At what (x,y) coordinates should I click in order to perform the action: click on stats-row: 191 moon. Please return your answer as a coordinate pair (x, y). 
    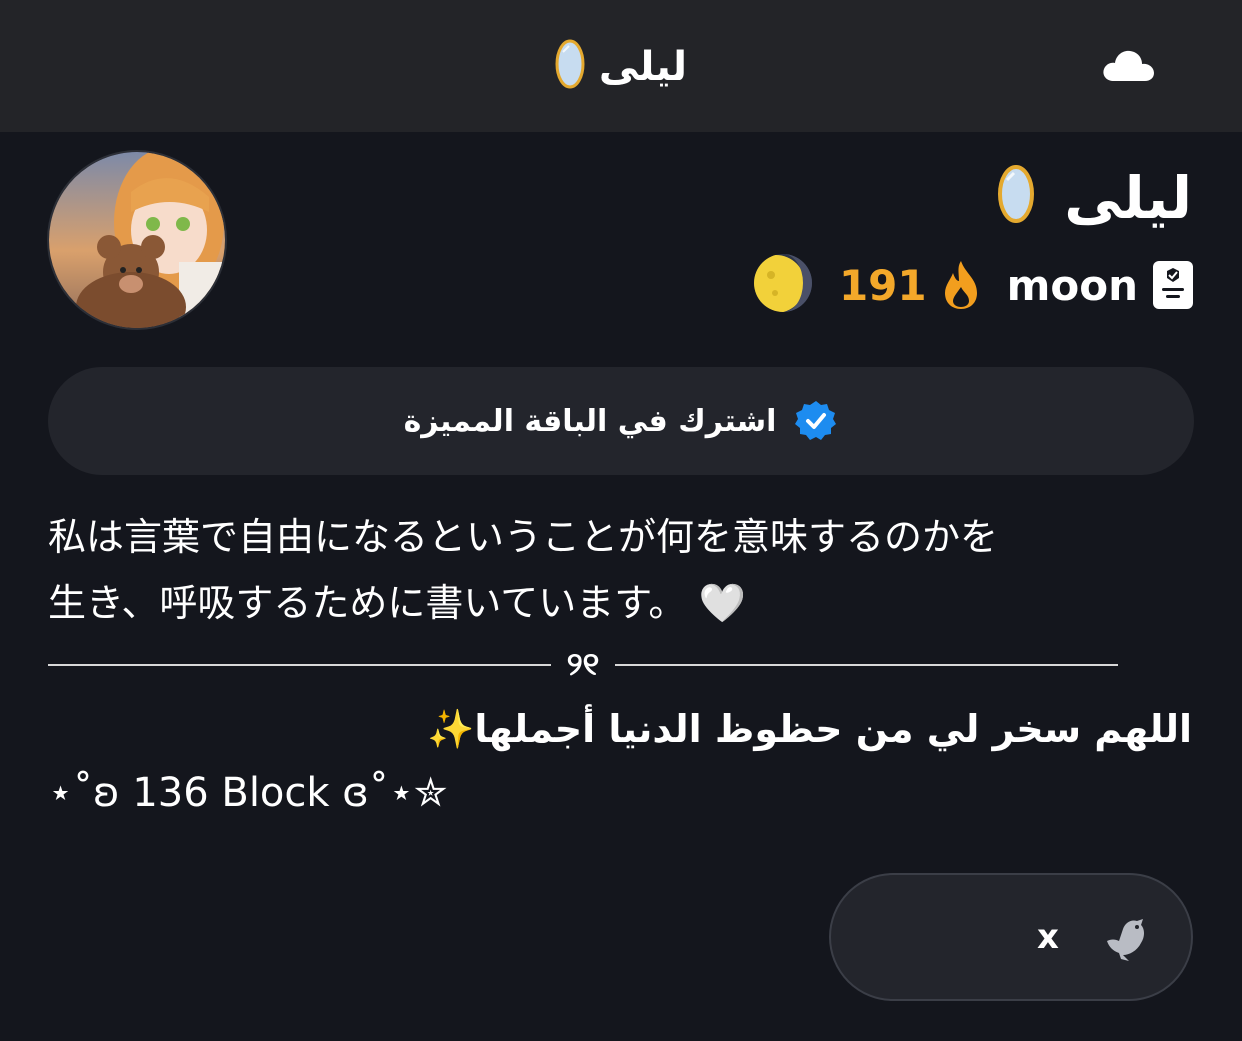
    Looking at the image, I should click on (973, 285).